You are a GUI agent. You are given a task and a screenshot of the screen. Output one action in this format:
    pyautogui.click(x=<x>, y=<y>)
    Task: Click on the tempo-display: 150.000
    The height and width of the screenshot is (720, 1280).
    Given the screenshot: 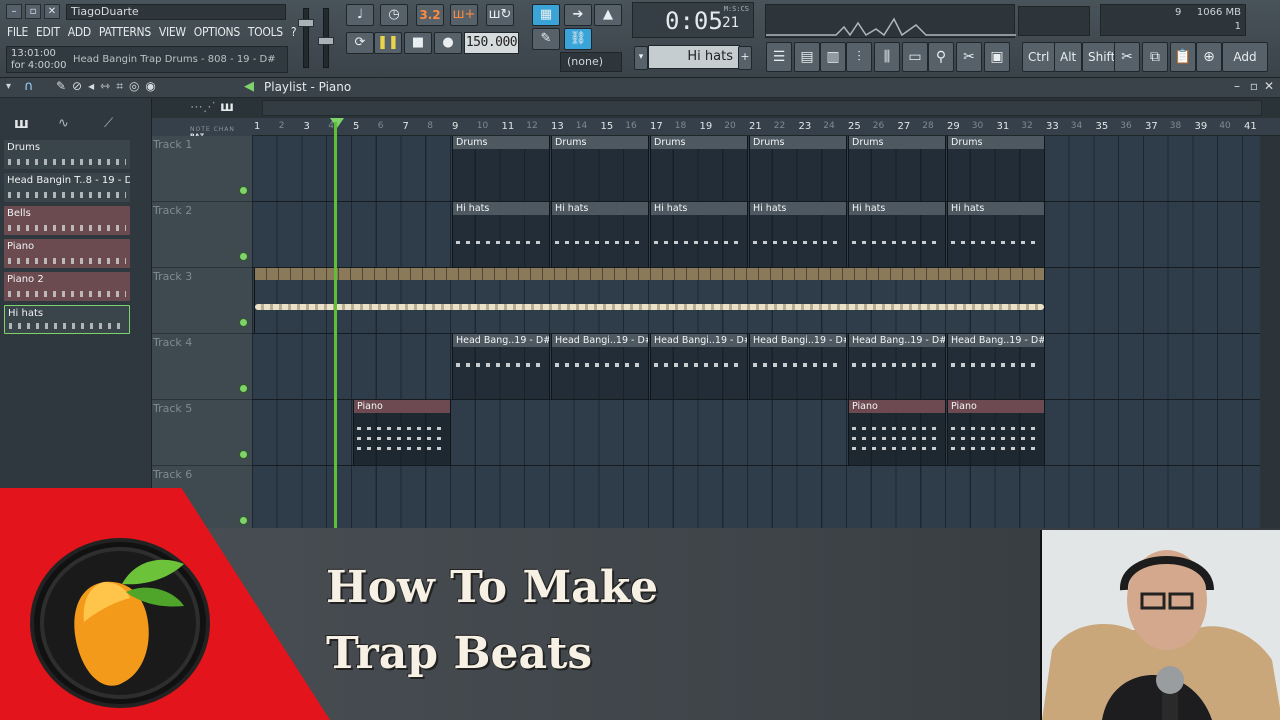 What is the action you would take?
    pyautogui.click(x=491, y=43)
    